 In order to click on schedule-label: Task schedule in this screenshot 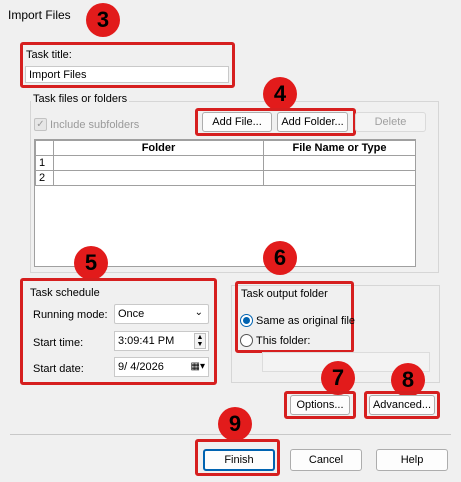, I will do `click(65, 293)`.